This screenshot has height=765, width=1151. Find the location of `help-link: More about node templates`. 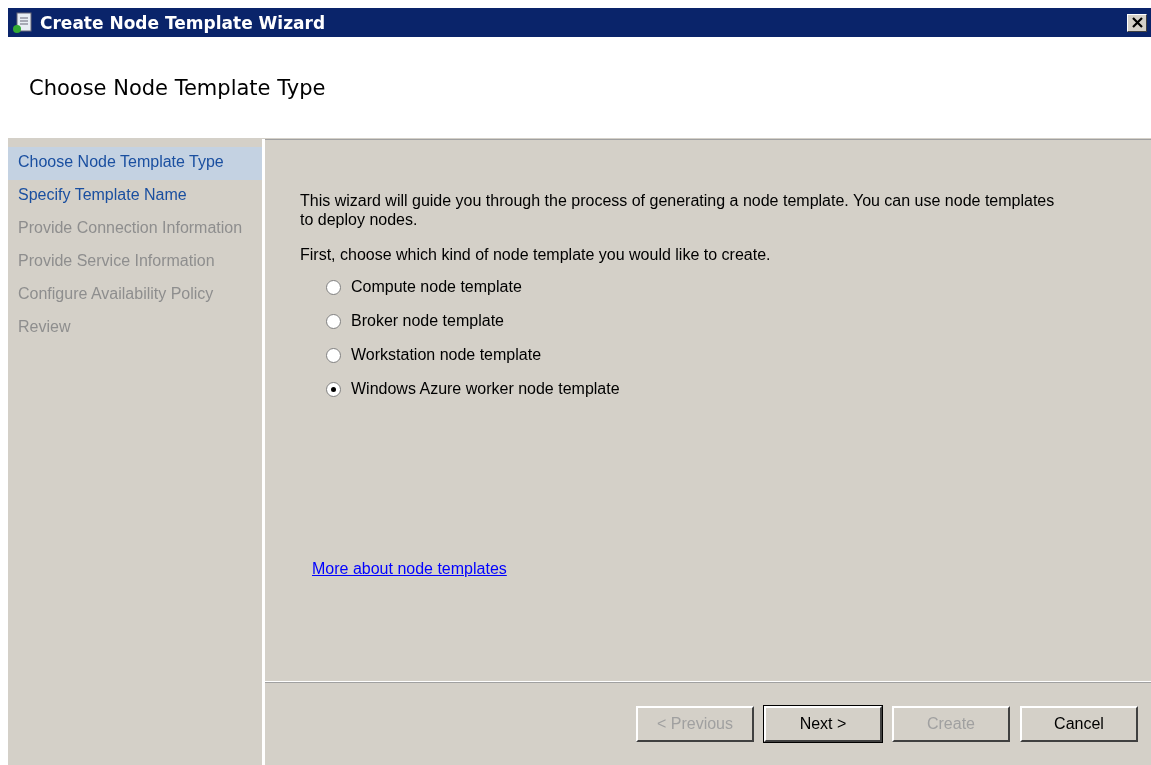

help-link: More about node templates is located at coordinates (409, 568).